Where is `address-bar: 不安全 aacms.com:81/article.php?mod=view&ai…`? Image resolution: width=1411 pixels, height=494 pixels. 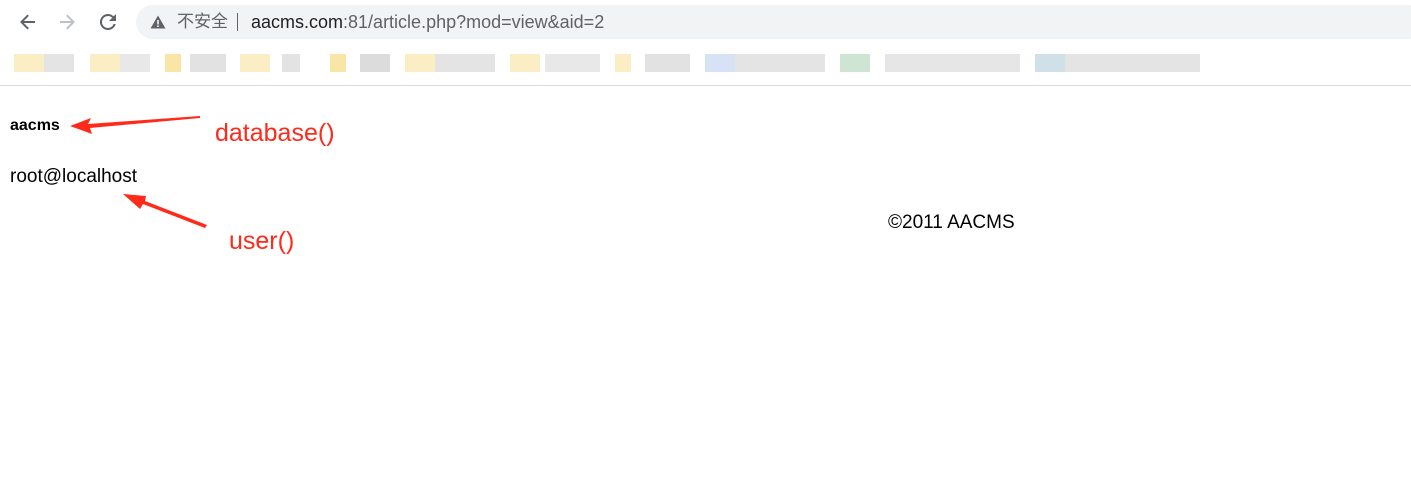 address-bar: 不安全 aacms.com:81/article.php?mod=view&ai… is located at coordinates (773, 22).